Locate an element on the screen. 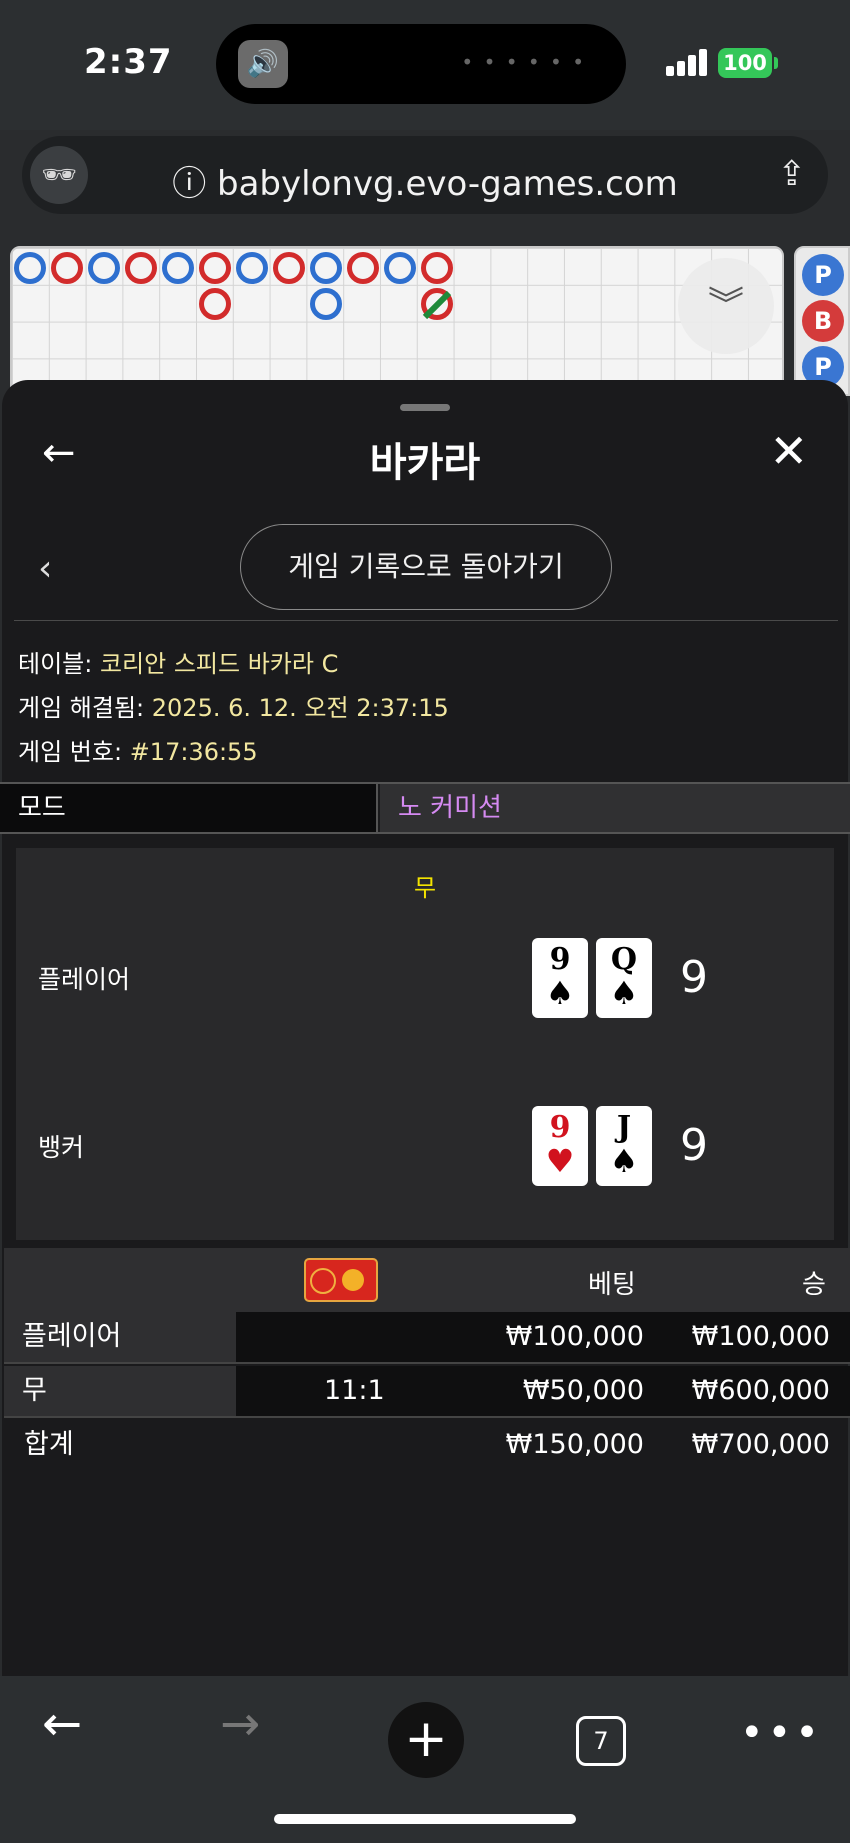 The image size is (850, 1843). player-score: 9 is located at coordinates (694, 977).